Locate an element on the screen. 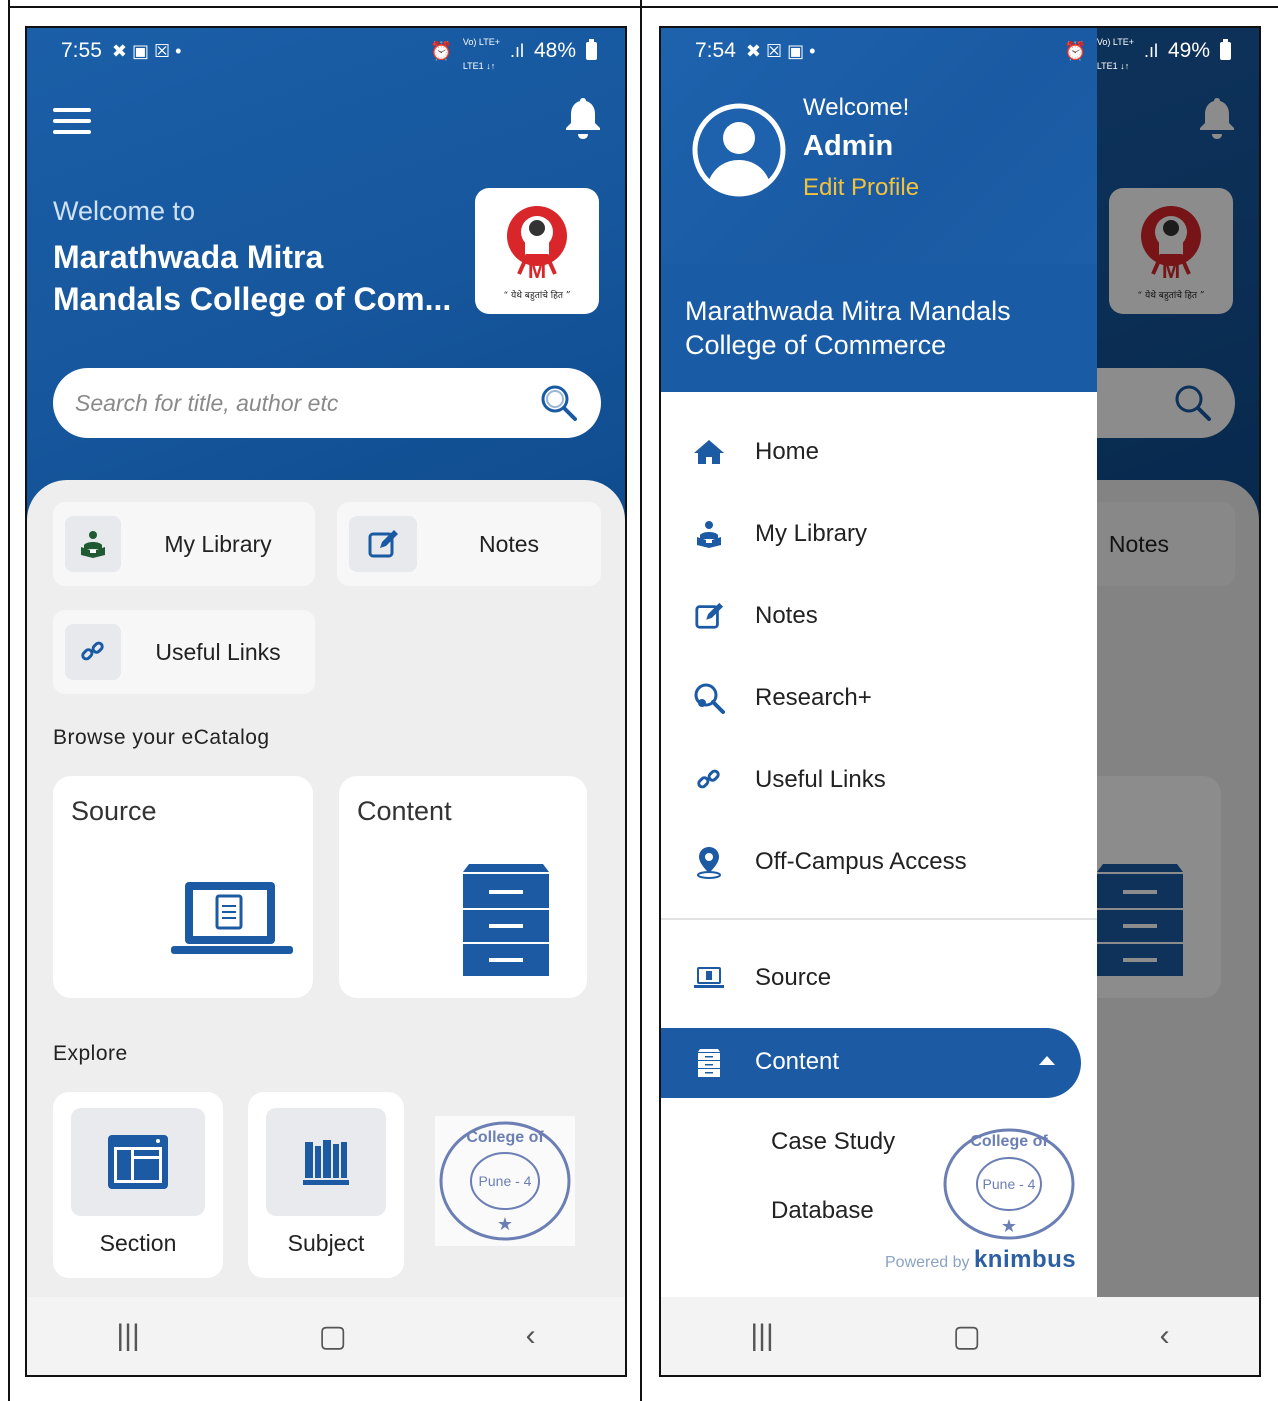 This screenshot has width=1278, height=1401. menu-divider is located at coordinates (879, 919).